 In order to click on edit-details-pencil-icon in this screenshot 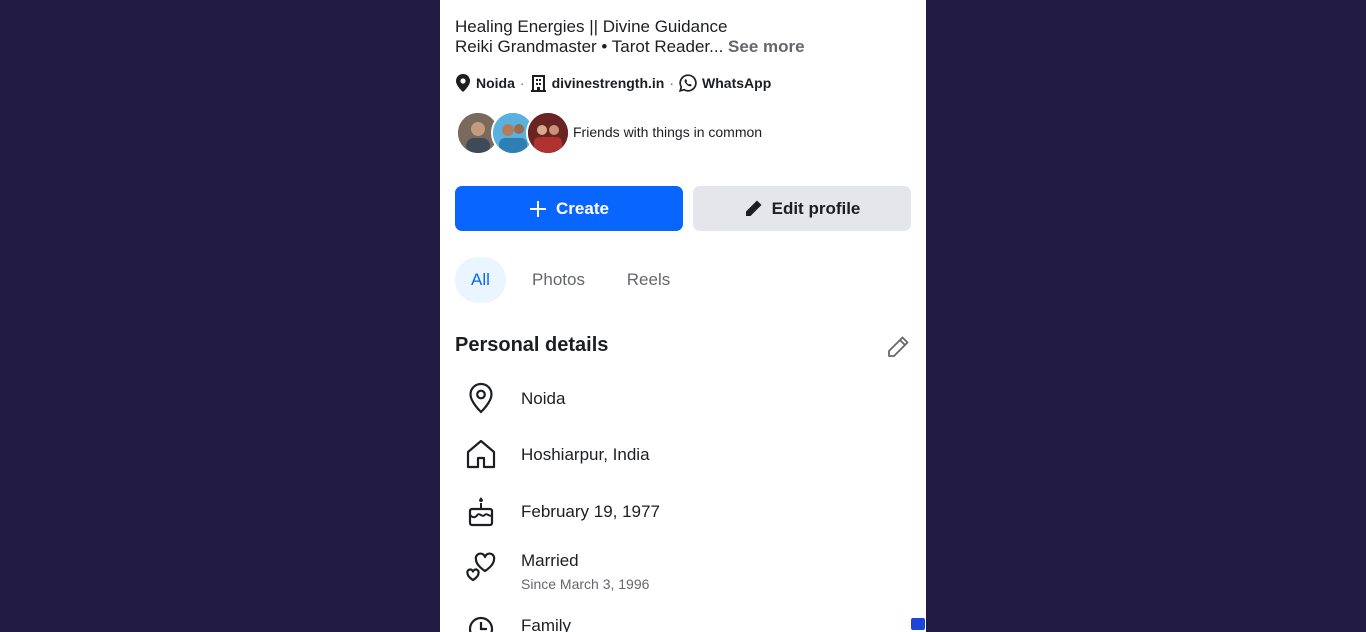, I will do `click(898, 347)`.